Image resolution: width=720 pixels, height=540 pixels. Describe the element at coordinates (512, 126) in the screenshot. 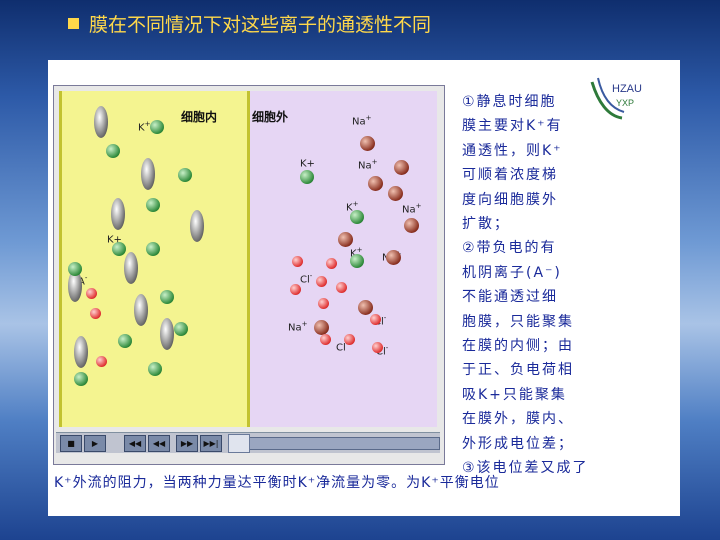

I see `text-line: 膜主要对K⁺有` at that location.